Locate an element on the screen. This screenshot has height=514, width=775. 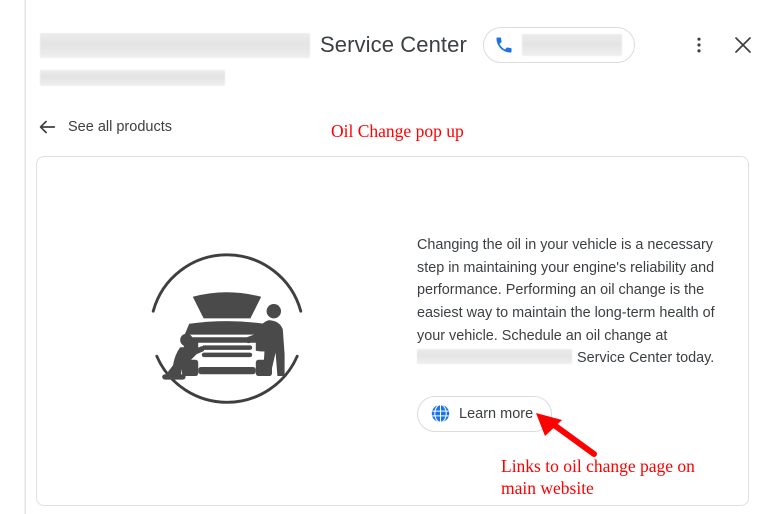
description-part2: Service Center today. is located at coordinates (644, 358).